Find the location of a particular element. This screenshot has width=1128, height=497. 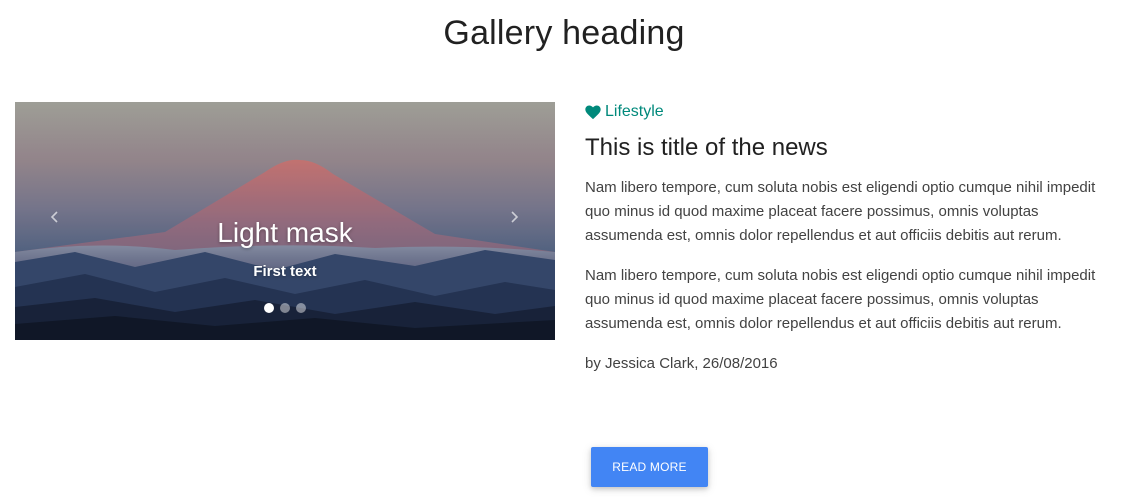

carousel-prev-button is located at coordinates (55, 220).